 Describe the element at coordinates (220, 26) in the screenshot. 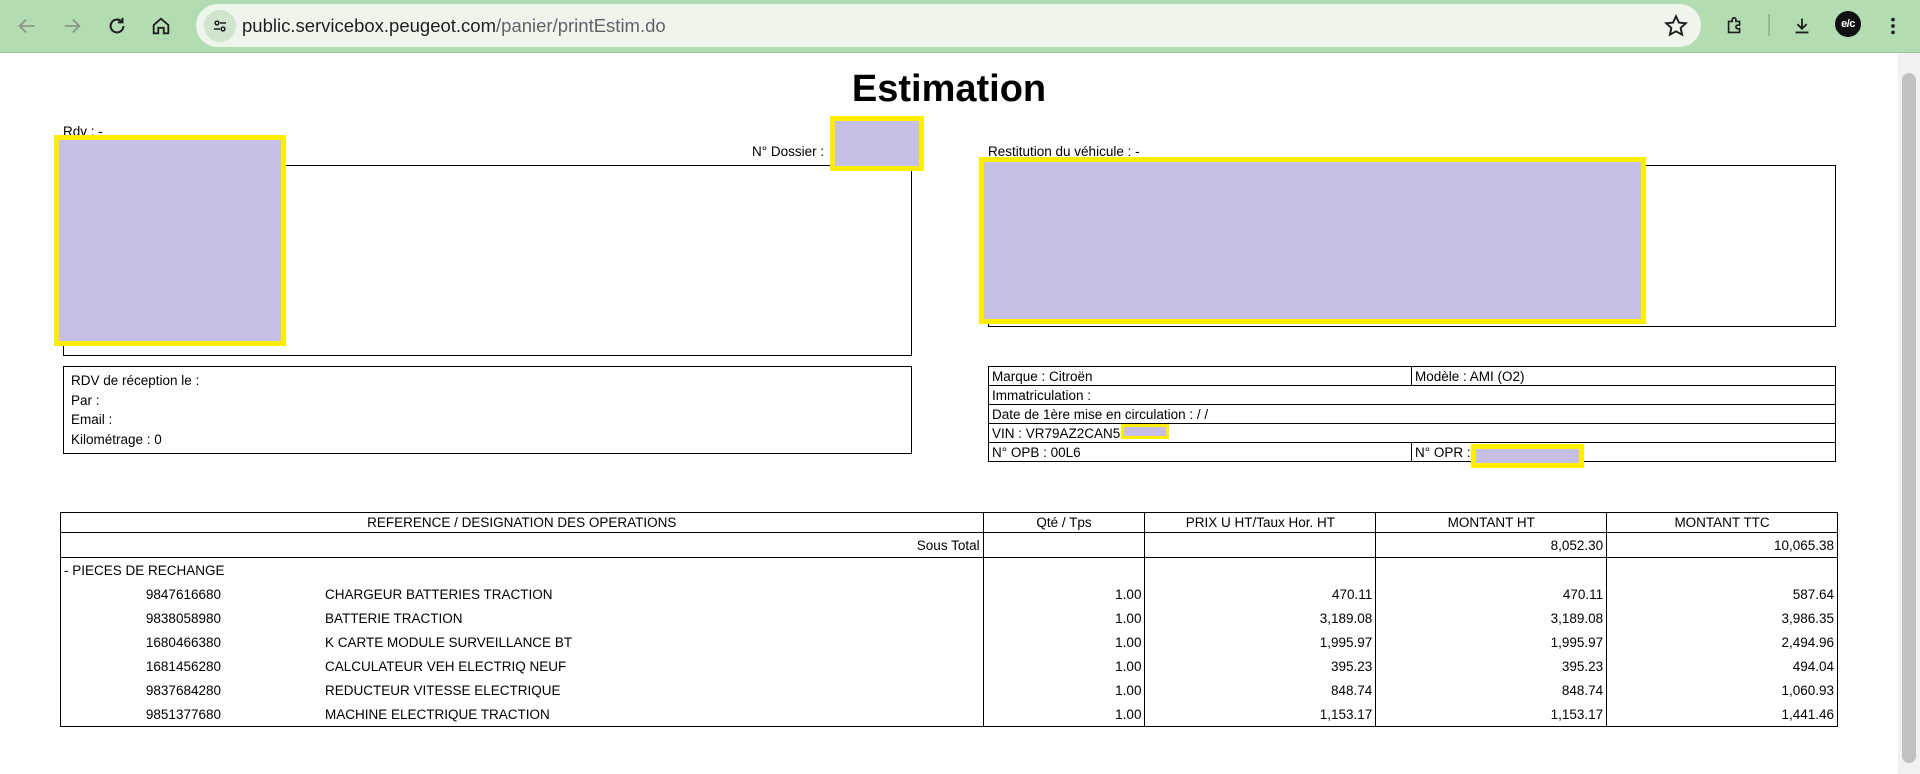

I see `site-info-icon` at that location.